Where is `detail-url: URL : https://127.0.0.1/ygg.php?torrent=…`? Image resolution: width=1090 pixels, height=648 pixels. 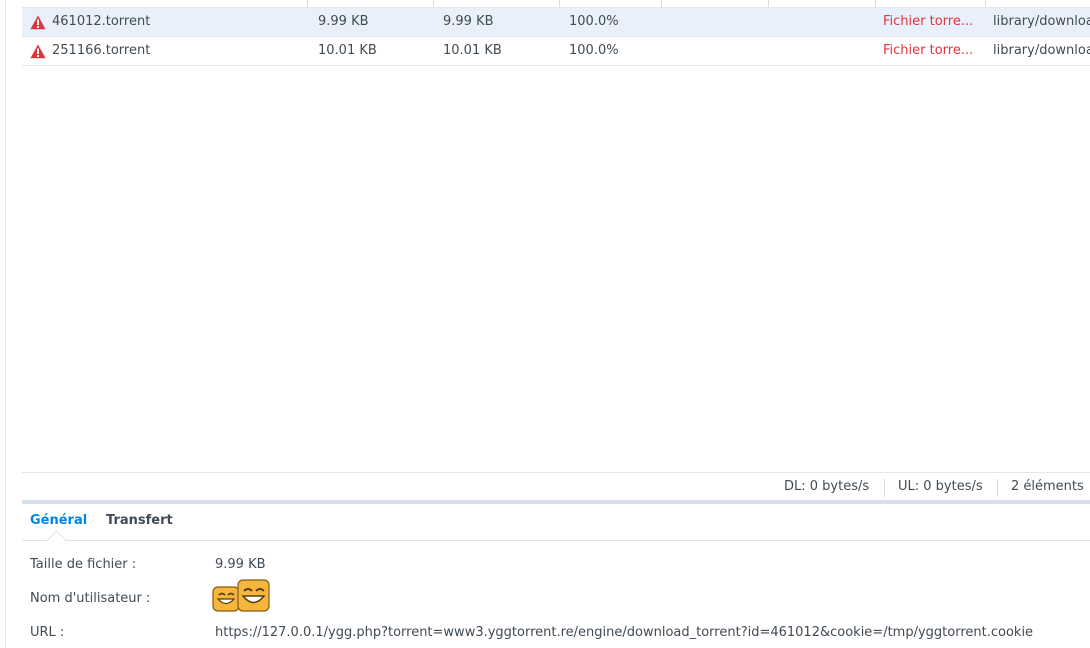
detail-url: URL : https://127.0.0.1/ygg.php?torrent=… is located at coordinates (560, 633).